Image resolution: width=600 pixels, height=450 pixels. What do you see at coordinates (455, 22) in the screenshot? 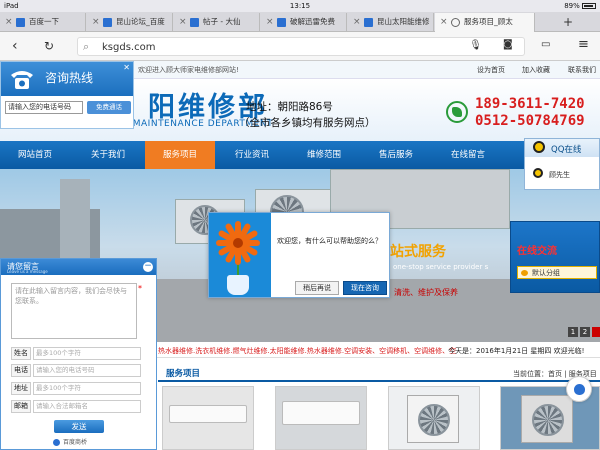
I see `globe-icon` at bounding box center [455, 22].